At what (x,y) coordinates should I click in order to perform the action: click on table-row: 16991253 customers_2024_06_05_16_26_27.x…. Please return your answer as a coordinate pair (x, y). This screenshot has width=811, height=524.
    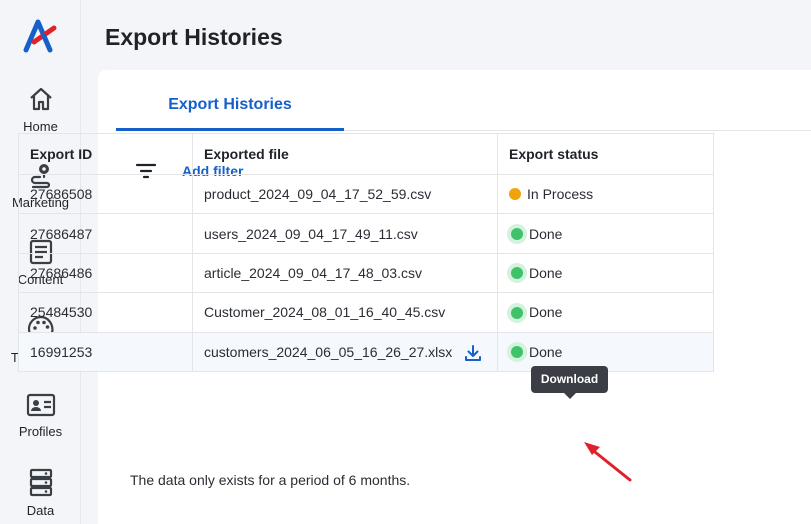
    Looking at the image, I should click on (366, 351).